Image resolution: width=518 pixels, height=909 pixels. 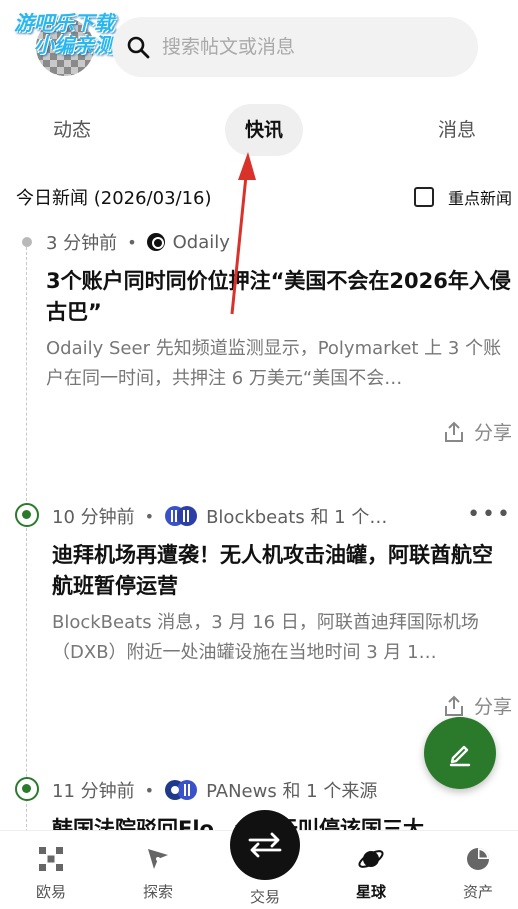 What do you see at coordinates (282, 571) in the screenshot?
I see `news-headline: 迪拜机场再遭袭！无人机攻击油罐，阿联酋航空航班暂停运营` at bounding box center [282, 571].